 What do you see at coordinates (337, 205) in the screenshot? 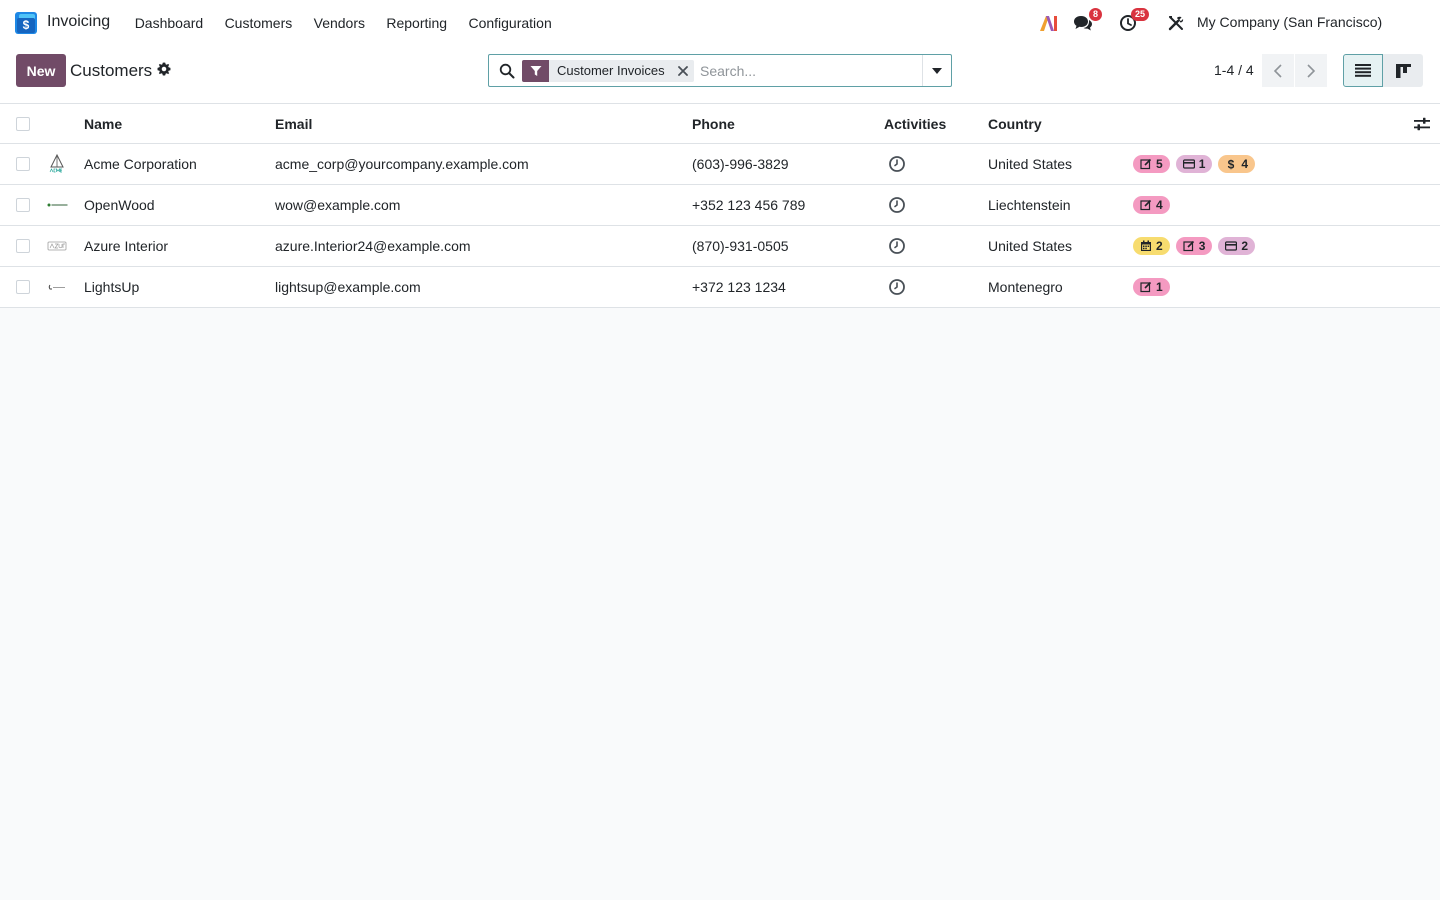
I see `customer-email: wow@example.com` at bounding box center [337, 205].